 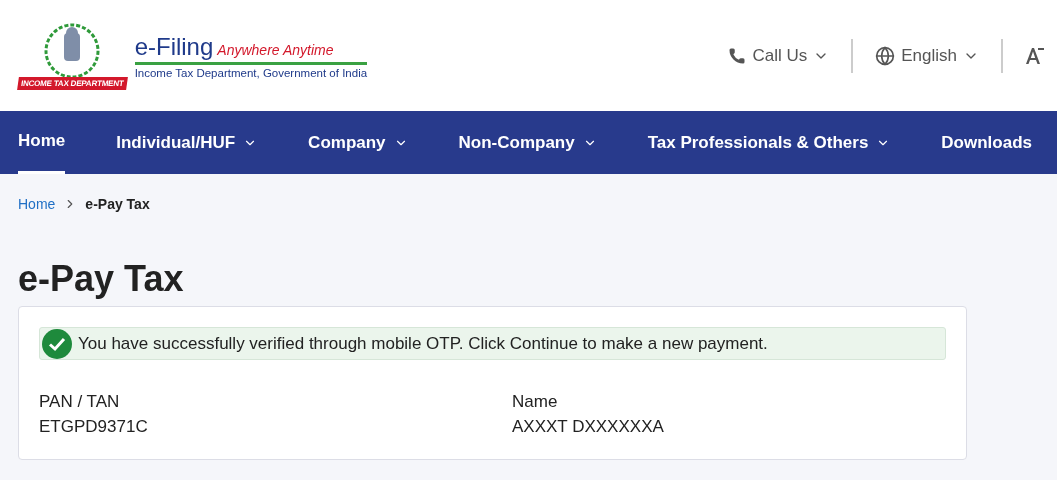 I want to click on breadcrumb-link: Home, so click(x=37, y=204).